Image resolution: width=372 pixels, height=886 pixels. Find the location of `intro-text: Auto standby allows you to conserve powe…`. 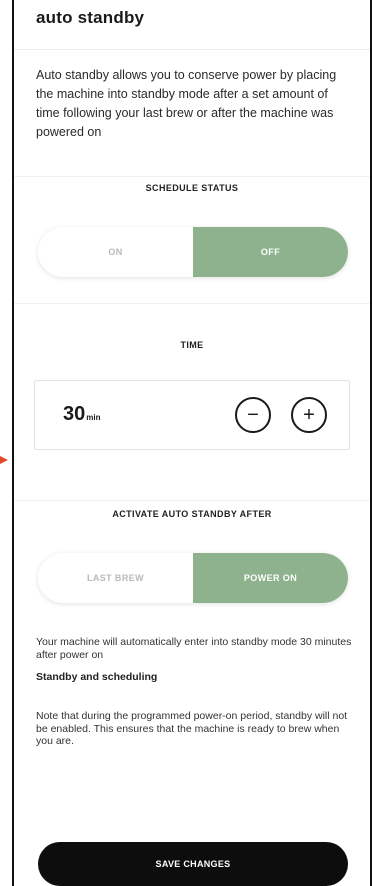

intro-text: Auto standby allows you to conserve powe… is located at coordinates (186, 103).